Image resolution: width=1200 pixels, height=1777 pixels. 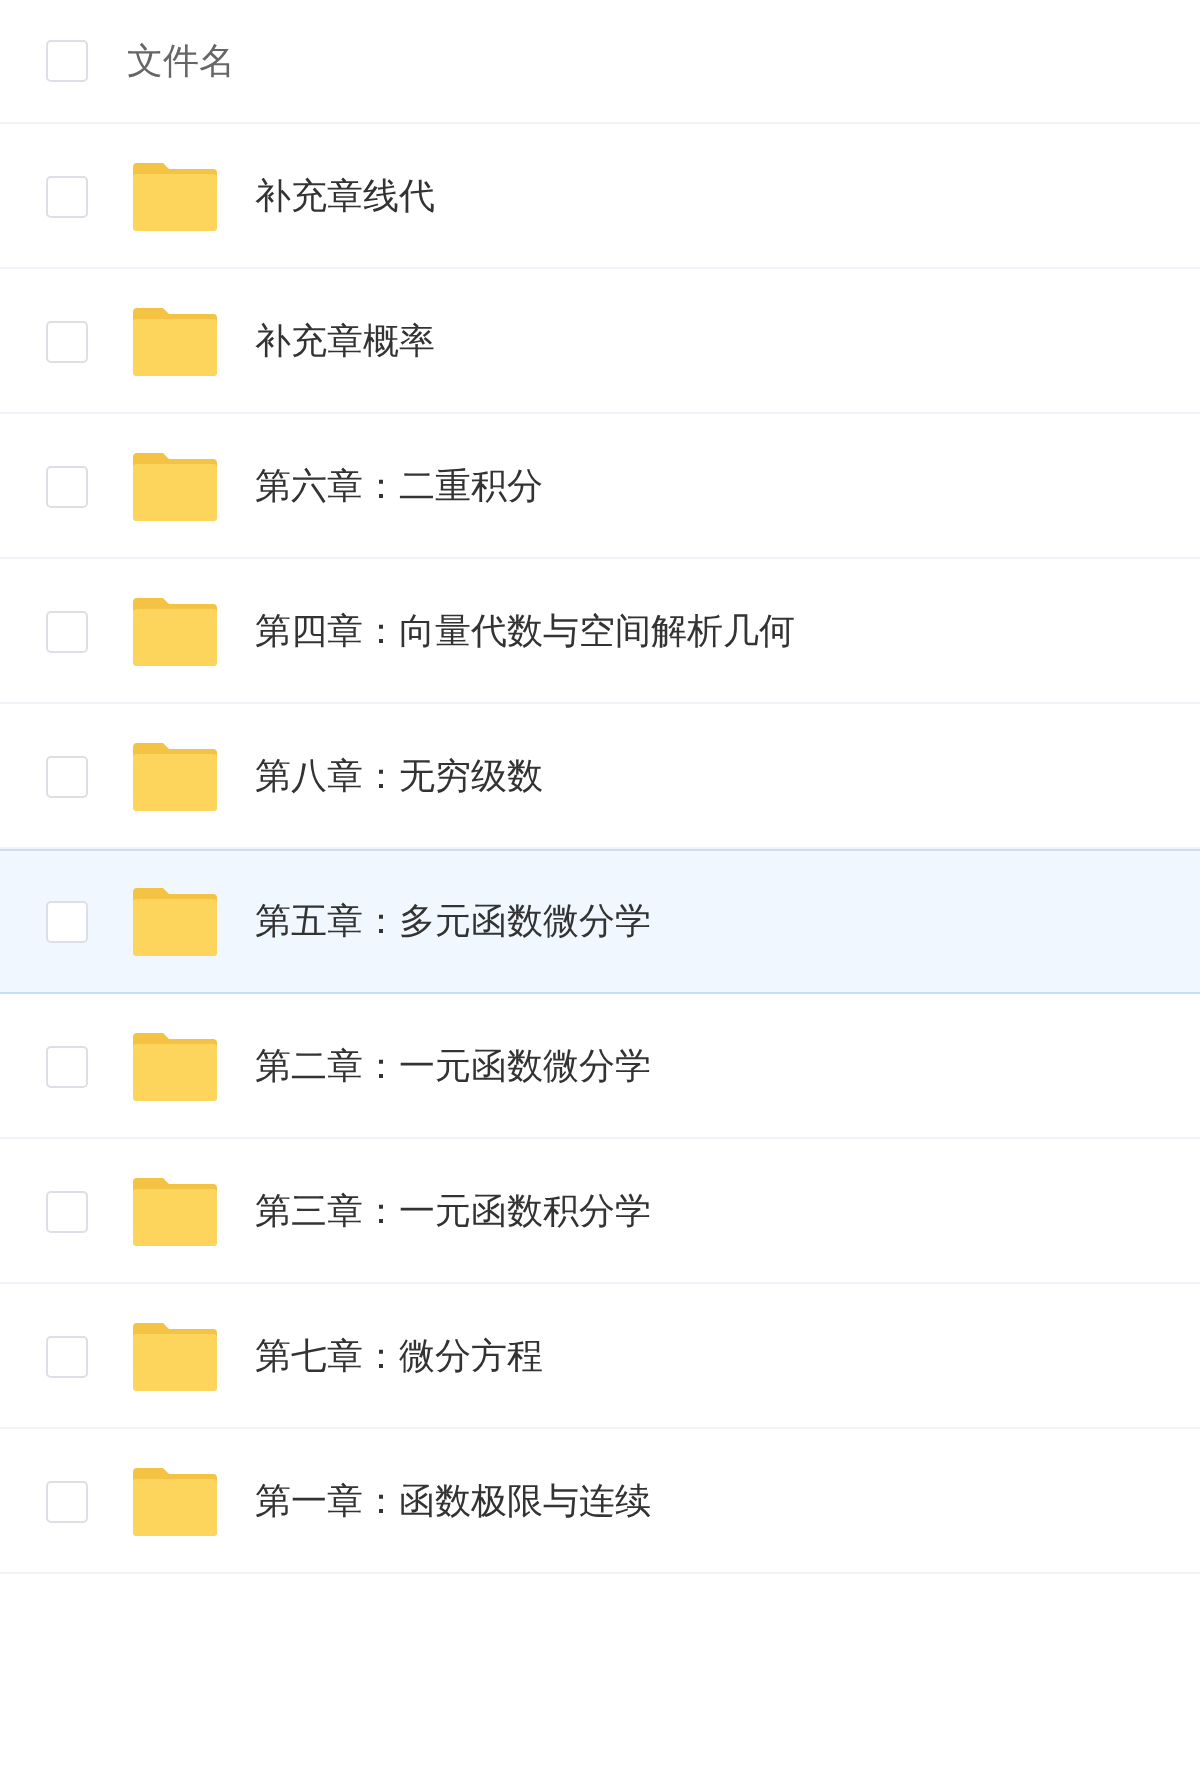 What do you see at coordinates (453, 921) in the screenshot?
I see `folder-name: 第五章：多元函数微分学` at bounding box center [453, 921].